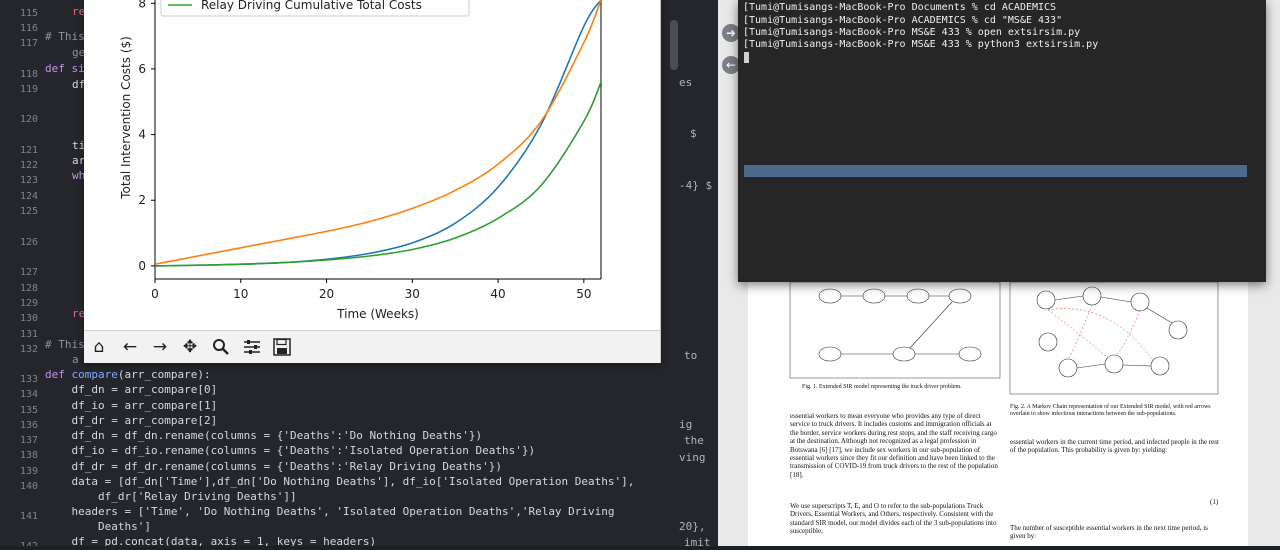 The height and width of the screenshot is (550, 1280). What do you see at coordinates (686, 82) in the screenshot?
I see `editor-fragment: es` at bounding box center [686, 82].